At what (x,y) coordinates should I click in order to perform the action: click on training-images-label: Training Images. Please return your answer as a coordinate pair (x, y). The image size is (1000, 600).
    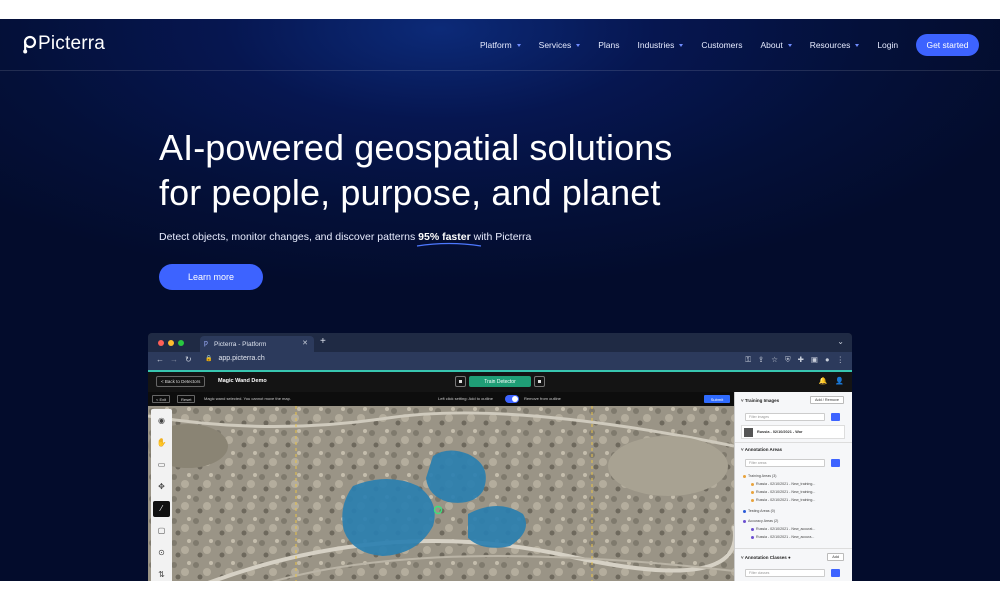
    Looking at the image, I should click on (762, 400).